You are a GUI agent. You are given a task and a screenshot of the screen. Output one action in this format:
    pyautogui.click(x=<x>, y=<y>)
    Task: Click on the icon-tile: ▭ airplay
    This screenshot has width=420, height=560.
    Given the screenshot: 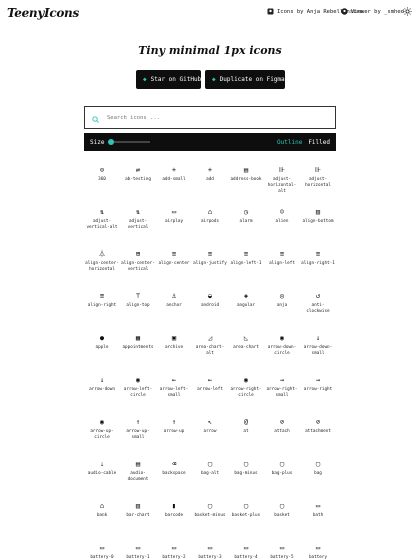 What is the action you would take?
    pyautogui.click(x=174, y=223)
    